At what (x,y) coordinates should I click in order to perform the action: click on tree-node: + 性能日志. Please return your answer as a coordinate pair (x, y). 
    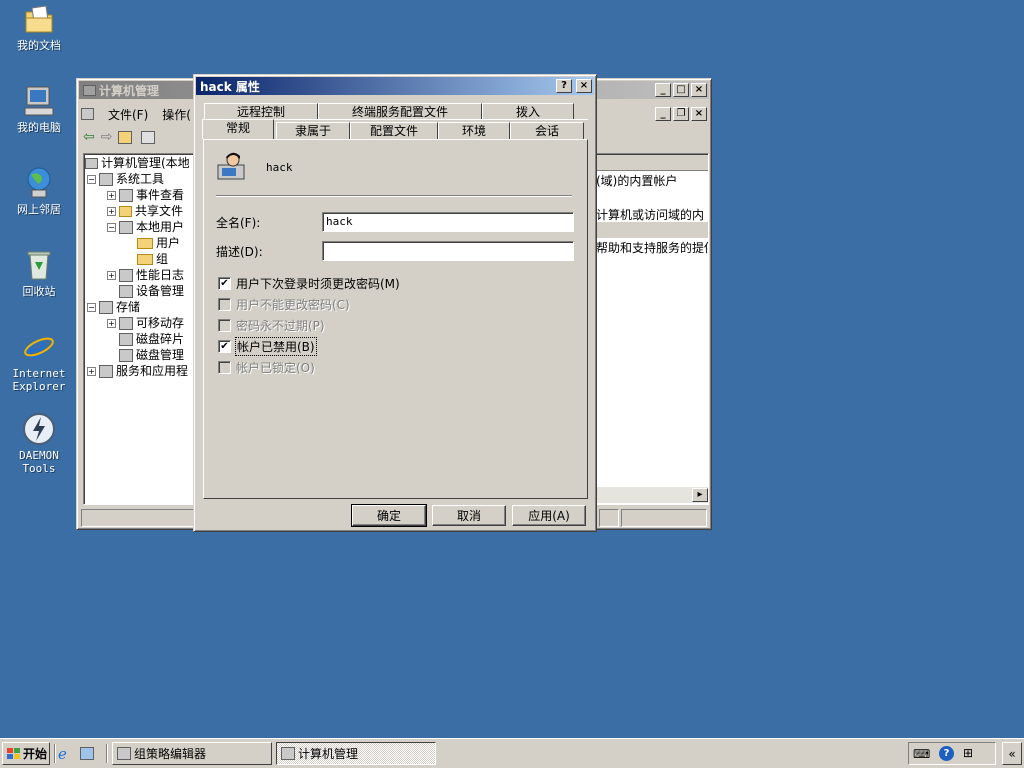
    Looking at the image, I should click on (145, 275).